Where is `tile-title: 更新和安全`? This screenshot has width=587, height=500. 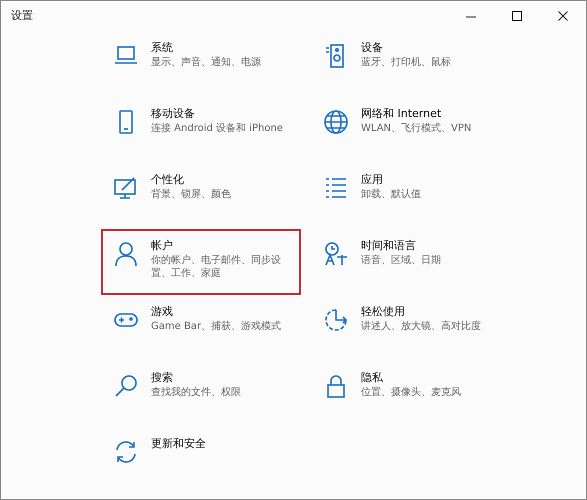 tile-title: 更新和安全 is located at coordinates (178, 444).